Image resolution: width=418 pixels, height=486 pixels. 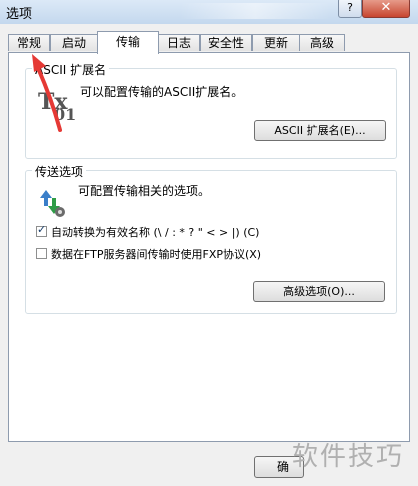 What do you see at coordinates (19, 14) in the screenshot?
I see `window-title: 选项` at bounding box center [19, 14].